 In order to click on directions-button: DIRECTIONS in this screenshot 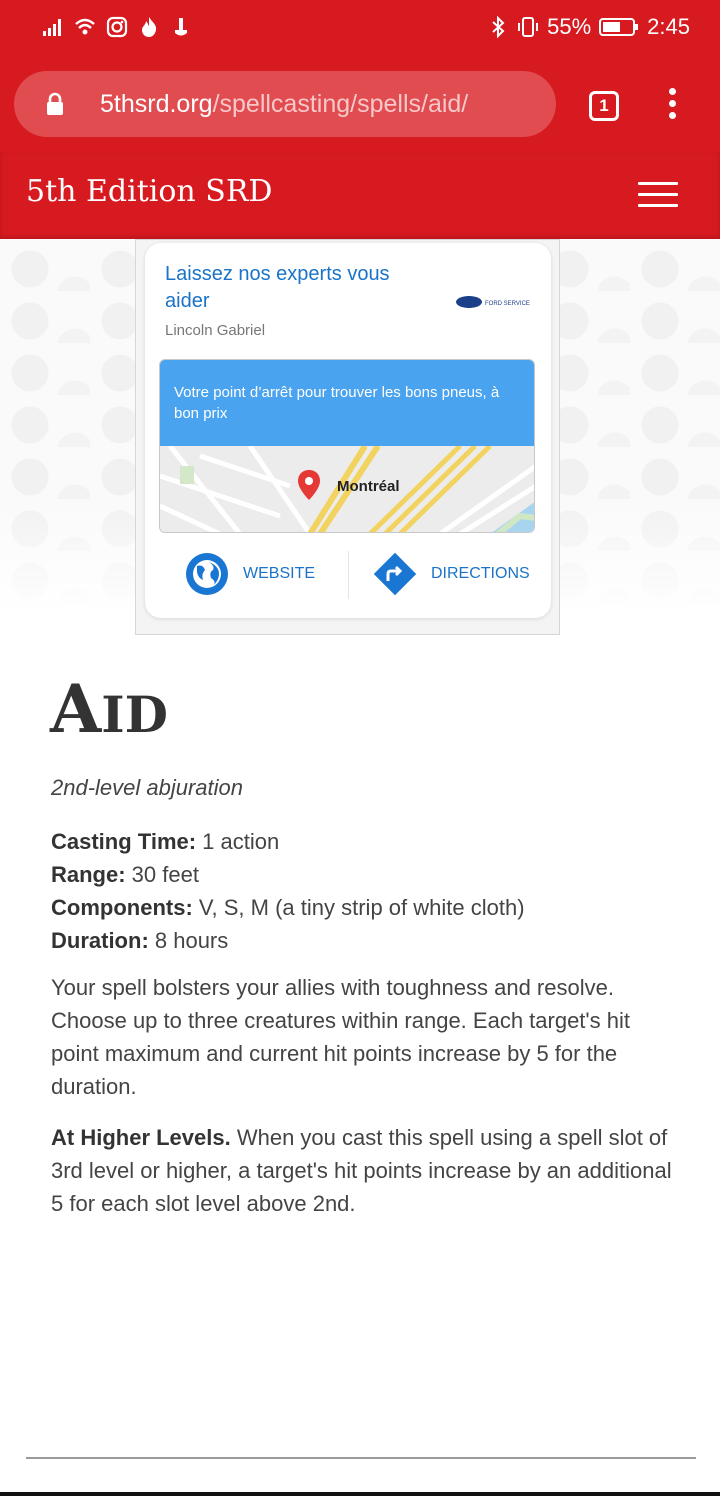, I will do `click(451, 574)`.